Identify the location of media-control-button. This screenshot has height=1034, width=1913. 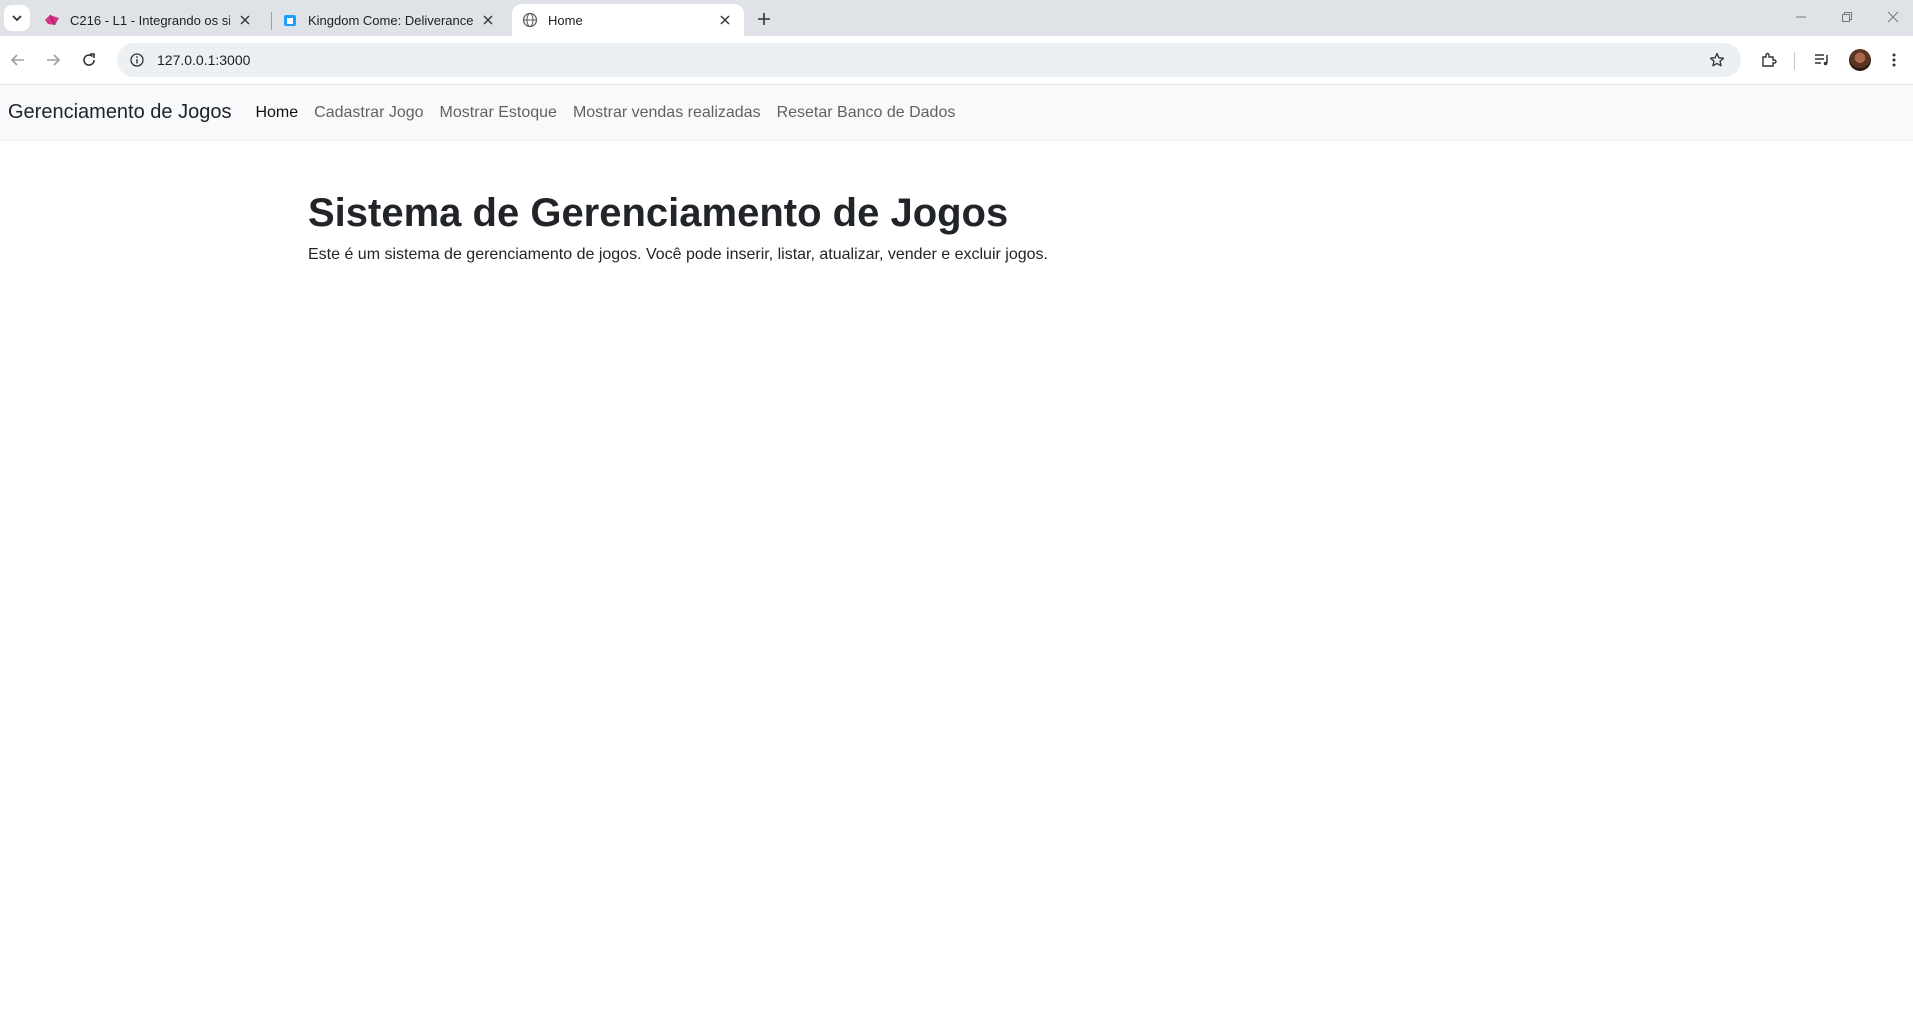
(1822, 60).